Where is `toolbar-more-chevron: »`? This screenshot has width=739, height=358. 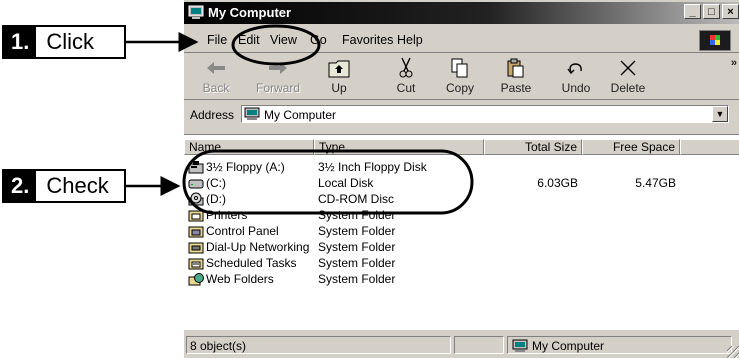
toolbar-more-chevron: » is located at coordinates (734, 63).